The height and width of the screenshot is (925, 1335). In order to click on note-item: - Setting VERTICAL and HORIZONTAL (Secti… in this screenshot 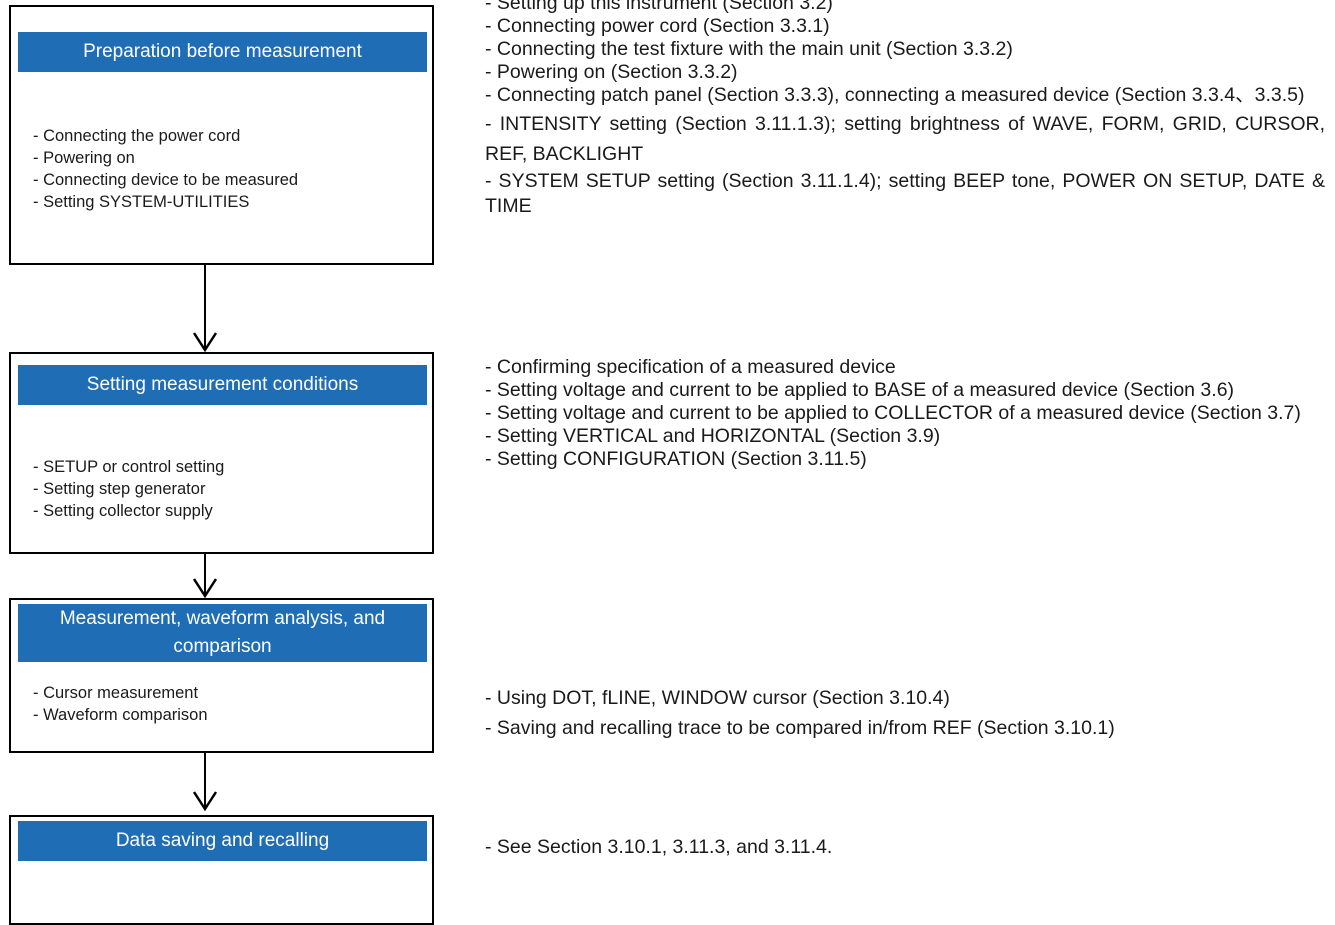, I will do `click(713, 436)`.